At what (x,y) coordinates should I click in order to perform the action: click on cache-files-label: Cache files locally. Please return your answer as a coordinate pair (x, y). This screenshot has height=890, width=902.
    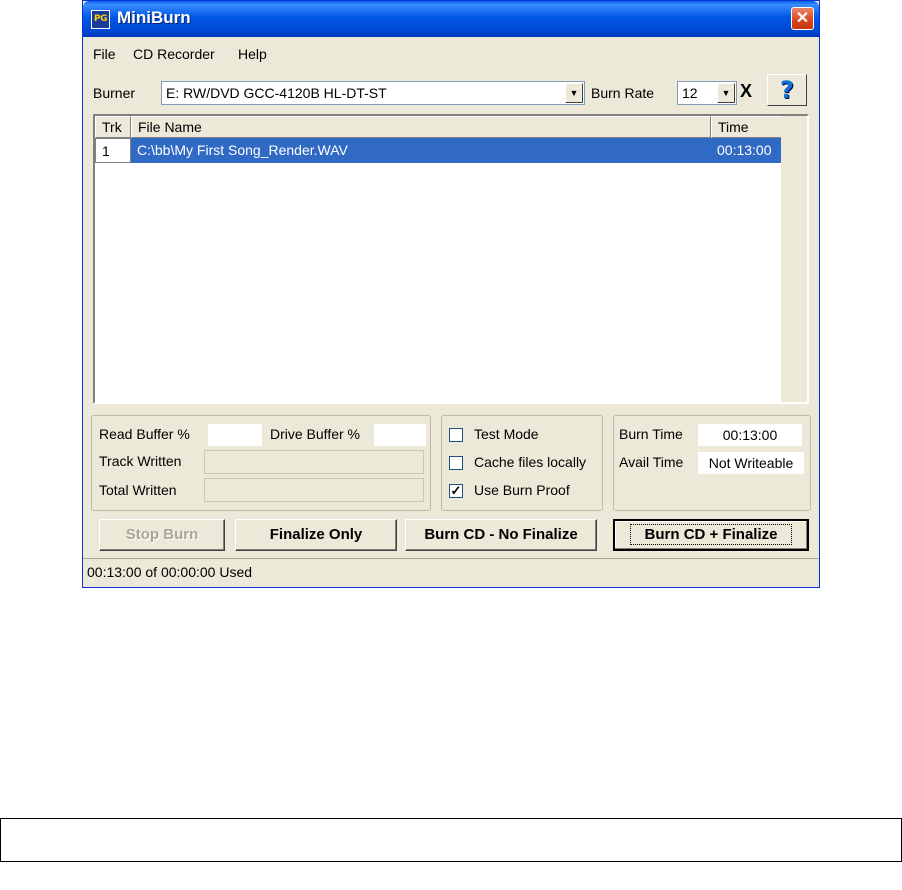
    Looking at the image, I should click on (530, 462).